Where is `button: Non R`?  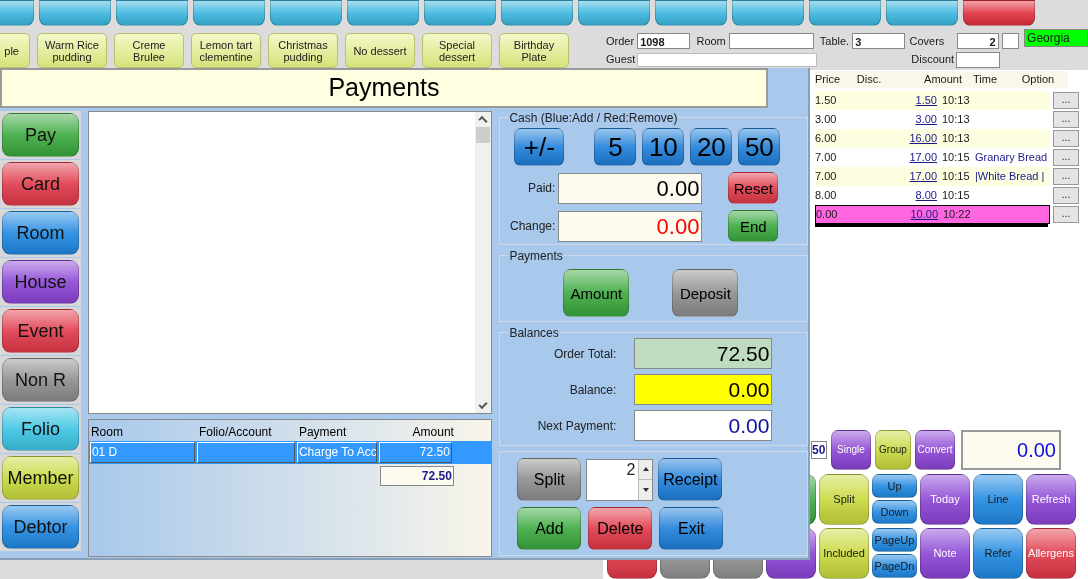 button: Non R is located at coordinates (40, 380).